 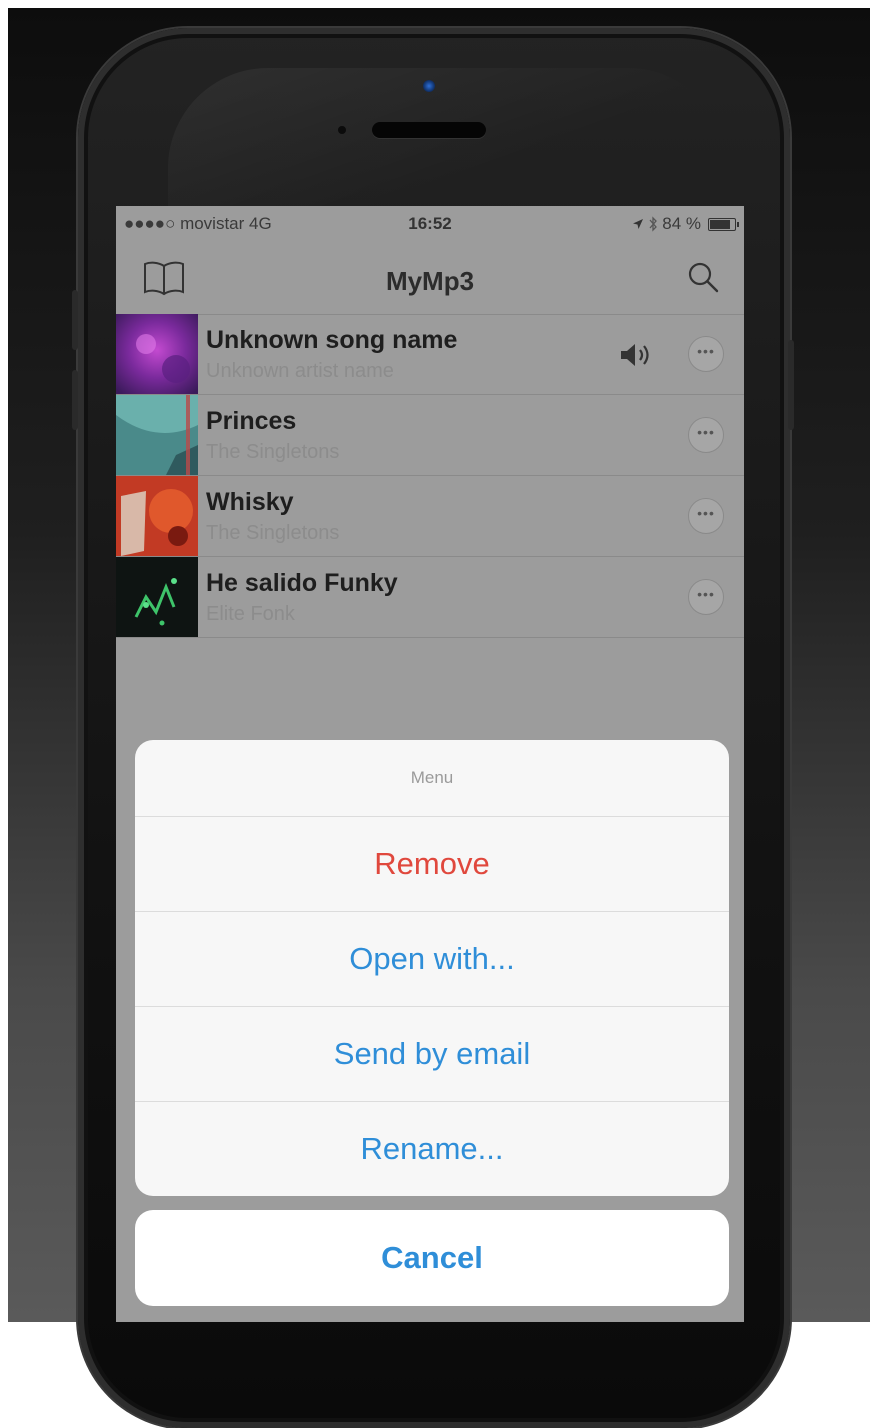 What do you see at coordinates (300, 371) in the screenshot?
I see `song-artist: Unknown artist name` at bounding box center [300, 371].